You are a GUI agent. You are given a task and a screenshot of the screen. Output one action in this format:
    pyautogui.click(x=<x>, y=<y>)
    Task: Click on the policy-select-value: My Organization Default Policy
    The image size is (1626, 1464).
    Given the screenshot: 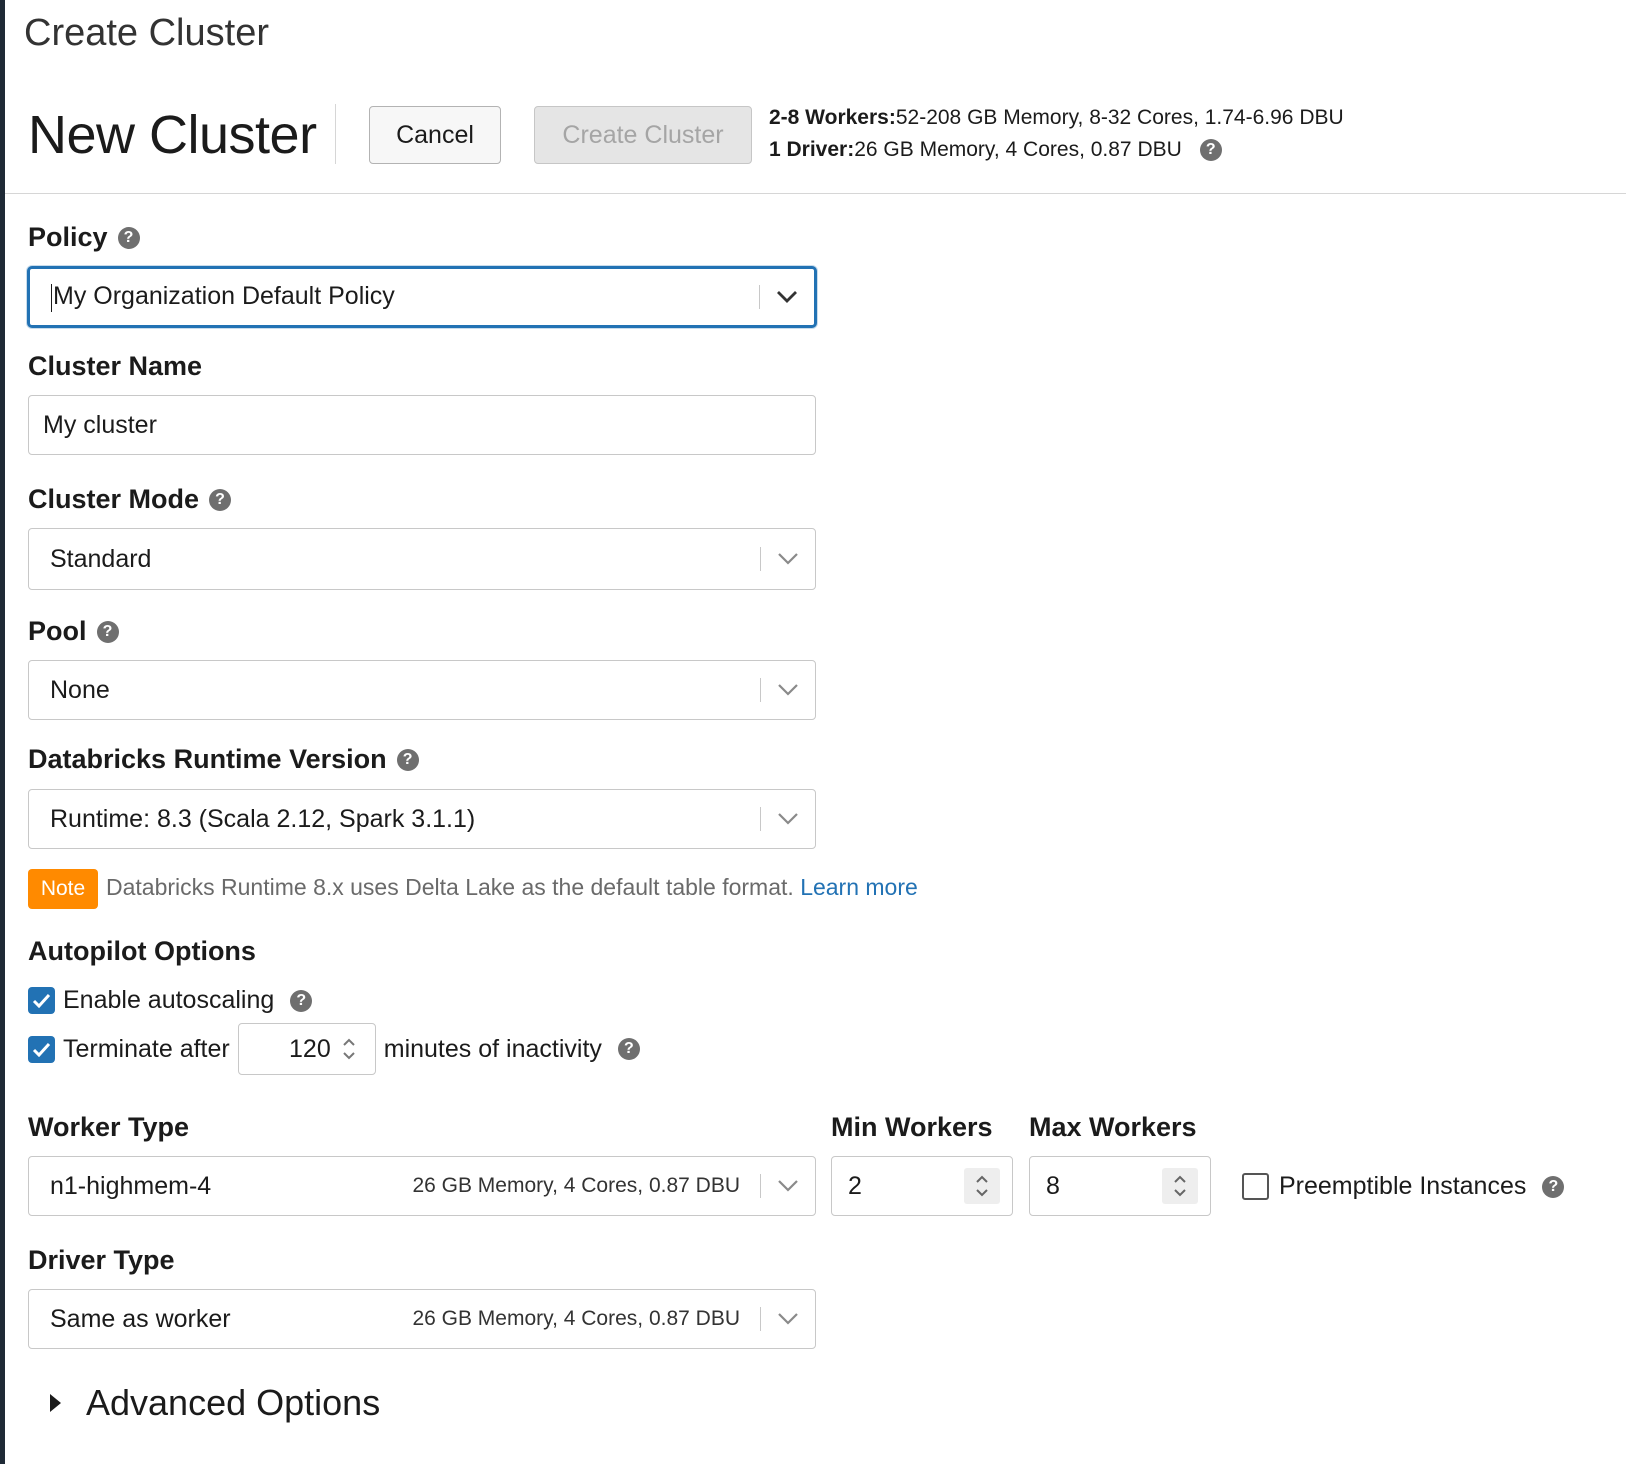 What is the action you would take?
    pyautogui.click(x=394, y=297)
    